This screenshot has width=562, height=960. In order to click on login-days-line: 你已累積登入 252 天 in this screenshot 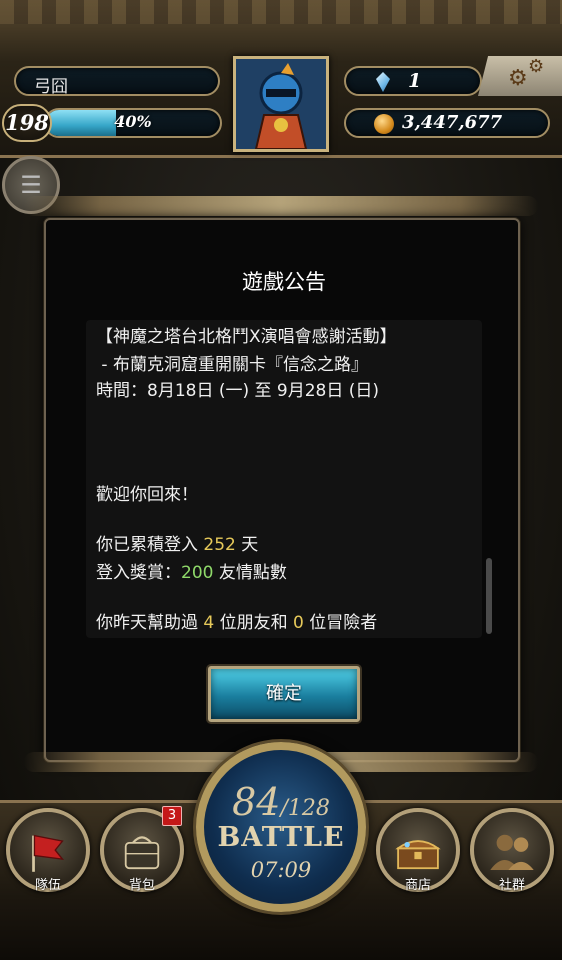, I will do `click(177, 542)`.